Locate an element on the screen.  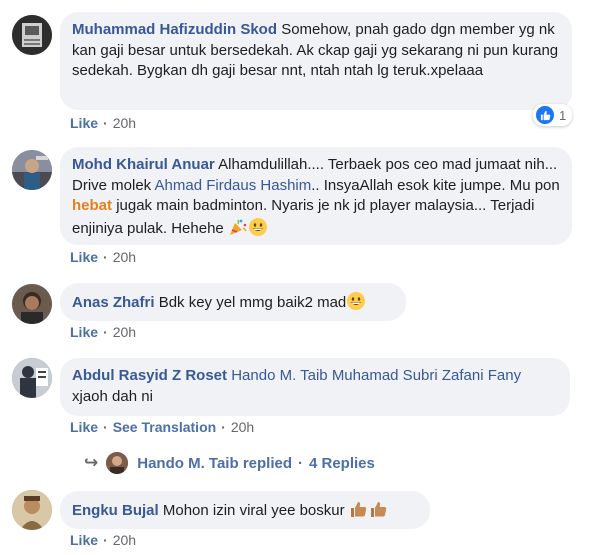
mention-link: Ahmad Firdaus Hashim is located at coordinates (233, 185).